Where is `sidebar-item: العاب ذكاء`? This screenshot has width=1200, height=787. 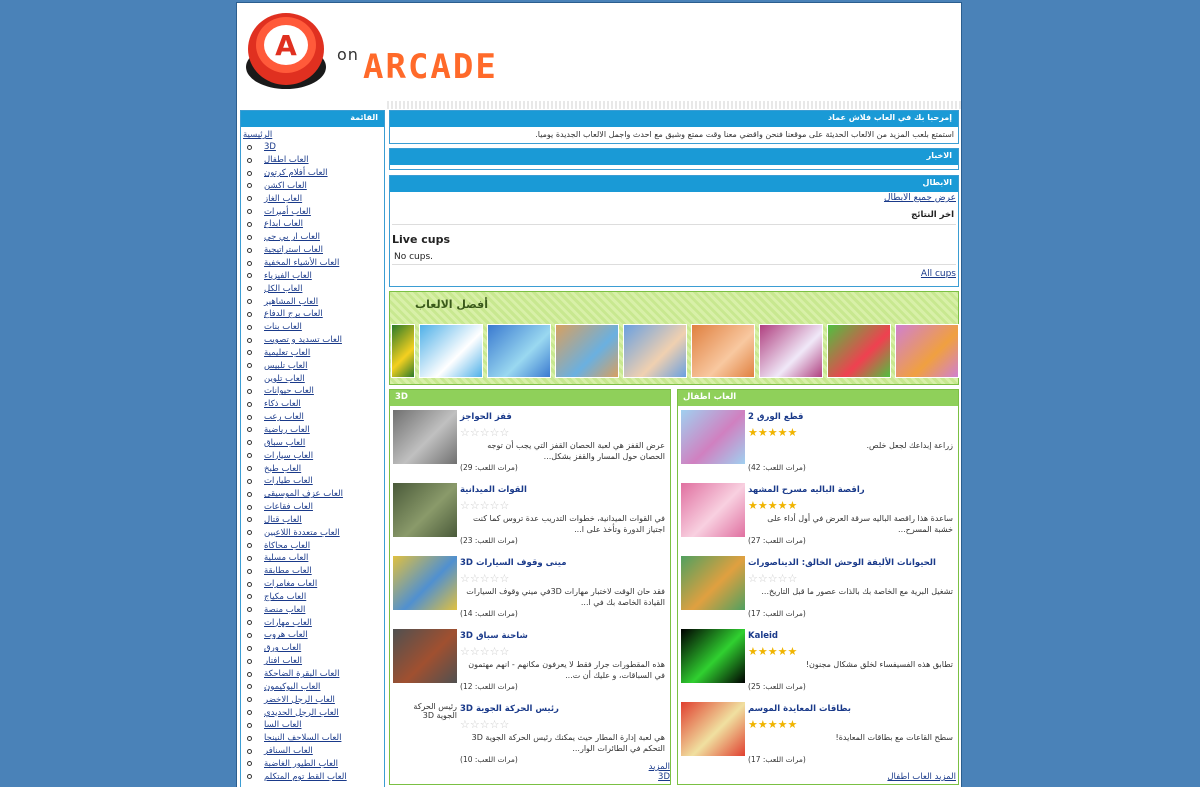 sidebar-item: العاب ذكاء is located at coordinates (312, 404).